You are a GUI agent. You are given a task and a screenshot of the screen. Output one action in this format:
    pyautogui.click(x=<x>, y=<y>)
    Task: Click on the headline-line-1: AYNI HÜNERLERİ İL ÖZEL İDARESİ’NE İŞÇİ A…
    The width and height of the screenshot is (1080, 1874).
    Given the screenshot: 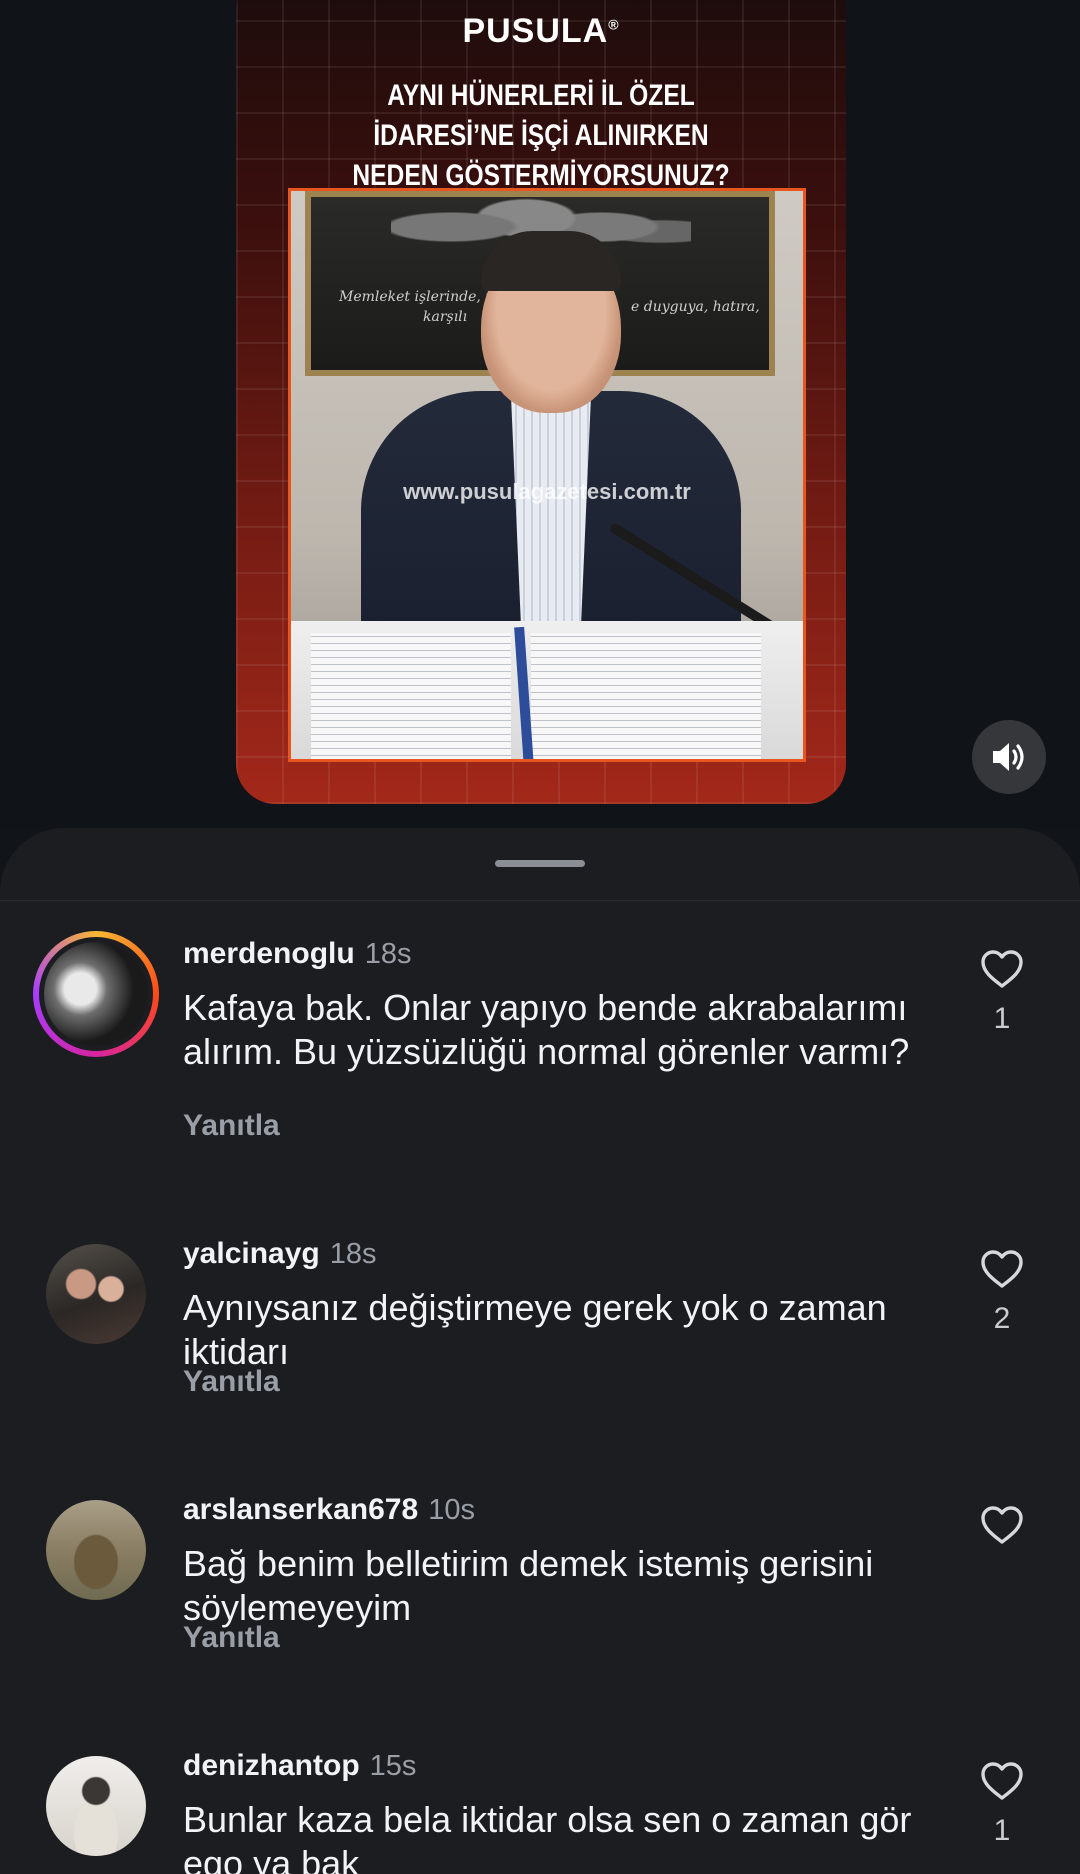 What is the action you would take?
    pyautogui.click(x=541, y=115)
    